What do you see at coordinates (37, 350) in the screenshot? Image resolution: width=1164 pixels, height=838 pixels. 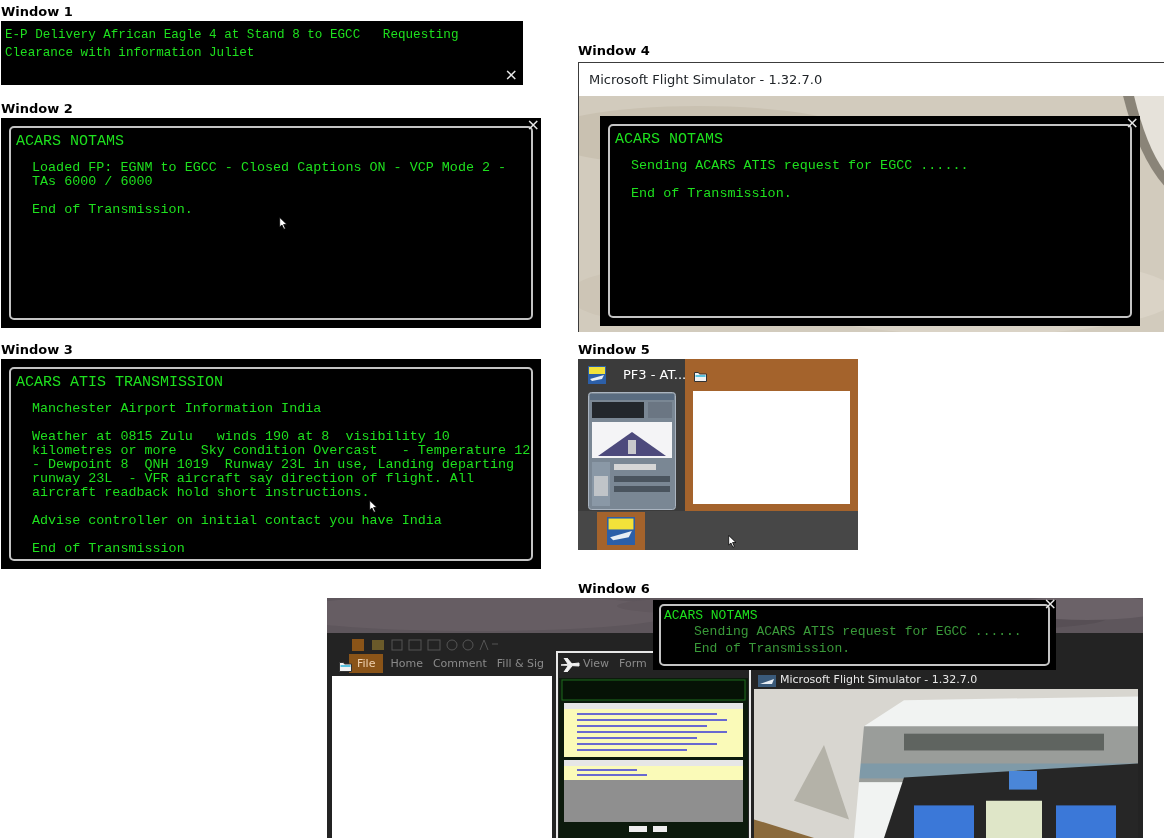 I see `window-label: Window 3` at bounding box center [37, 350].